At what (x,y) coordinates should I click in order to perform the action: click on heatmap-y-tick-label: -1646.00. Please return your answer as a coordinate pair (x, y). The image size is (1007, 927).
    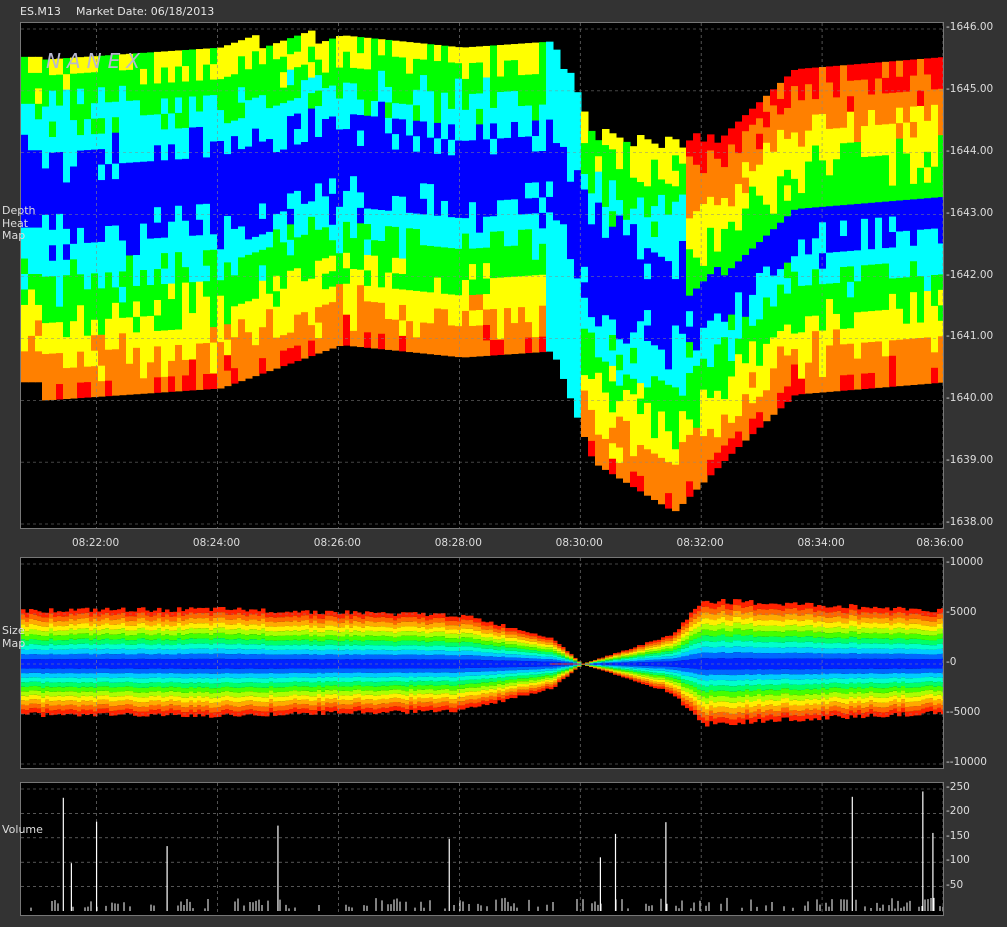
    Looking at the image, I should click on (970, 27).